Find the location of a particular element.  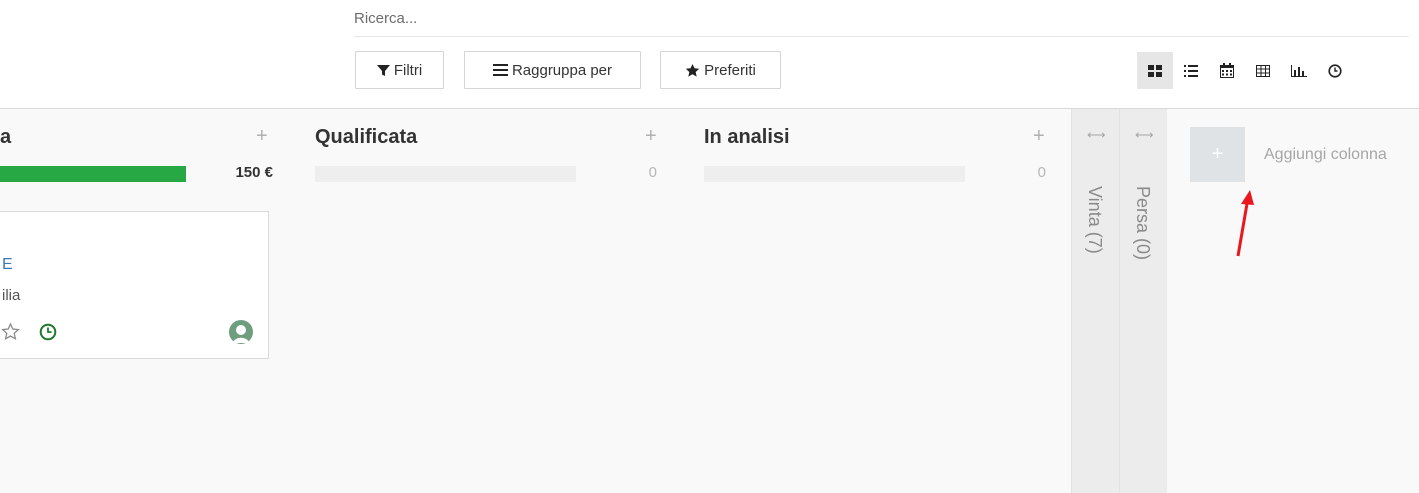

column-progress-fill is located at coordinates (93, 174).